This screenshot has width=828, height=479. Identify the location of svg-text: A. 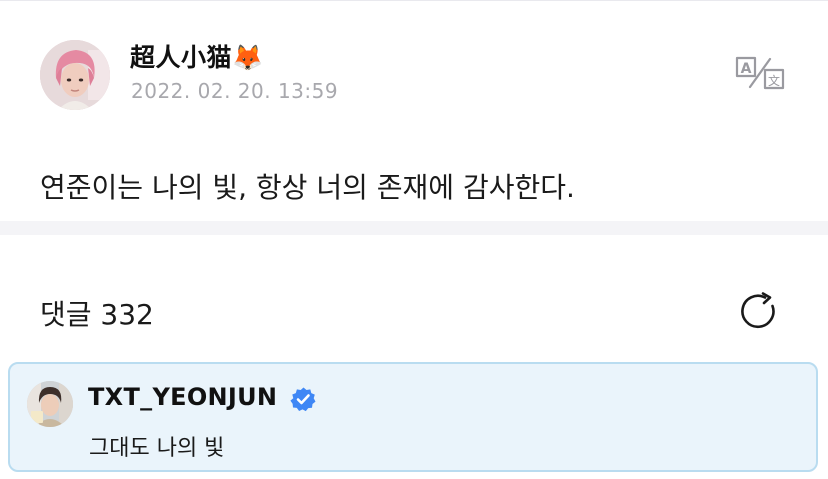
(746, 69).